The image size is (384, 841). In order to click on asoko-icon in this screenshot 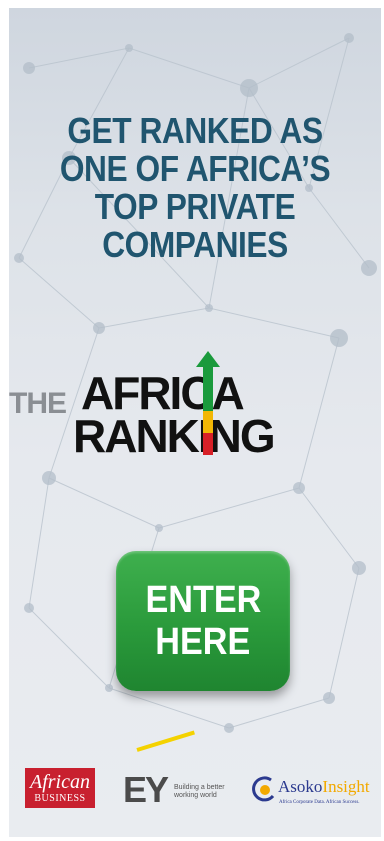, I will do `click(263, 789)`.